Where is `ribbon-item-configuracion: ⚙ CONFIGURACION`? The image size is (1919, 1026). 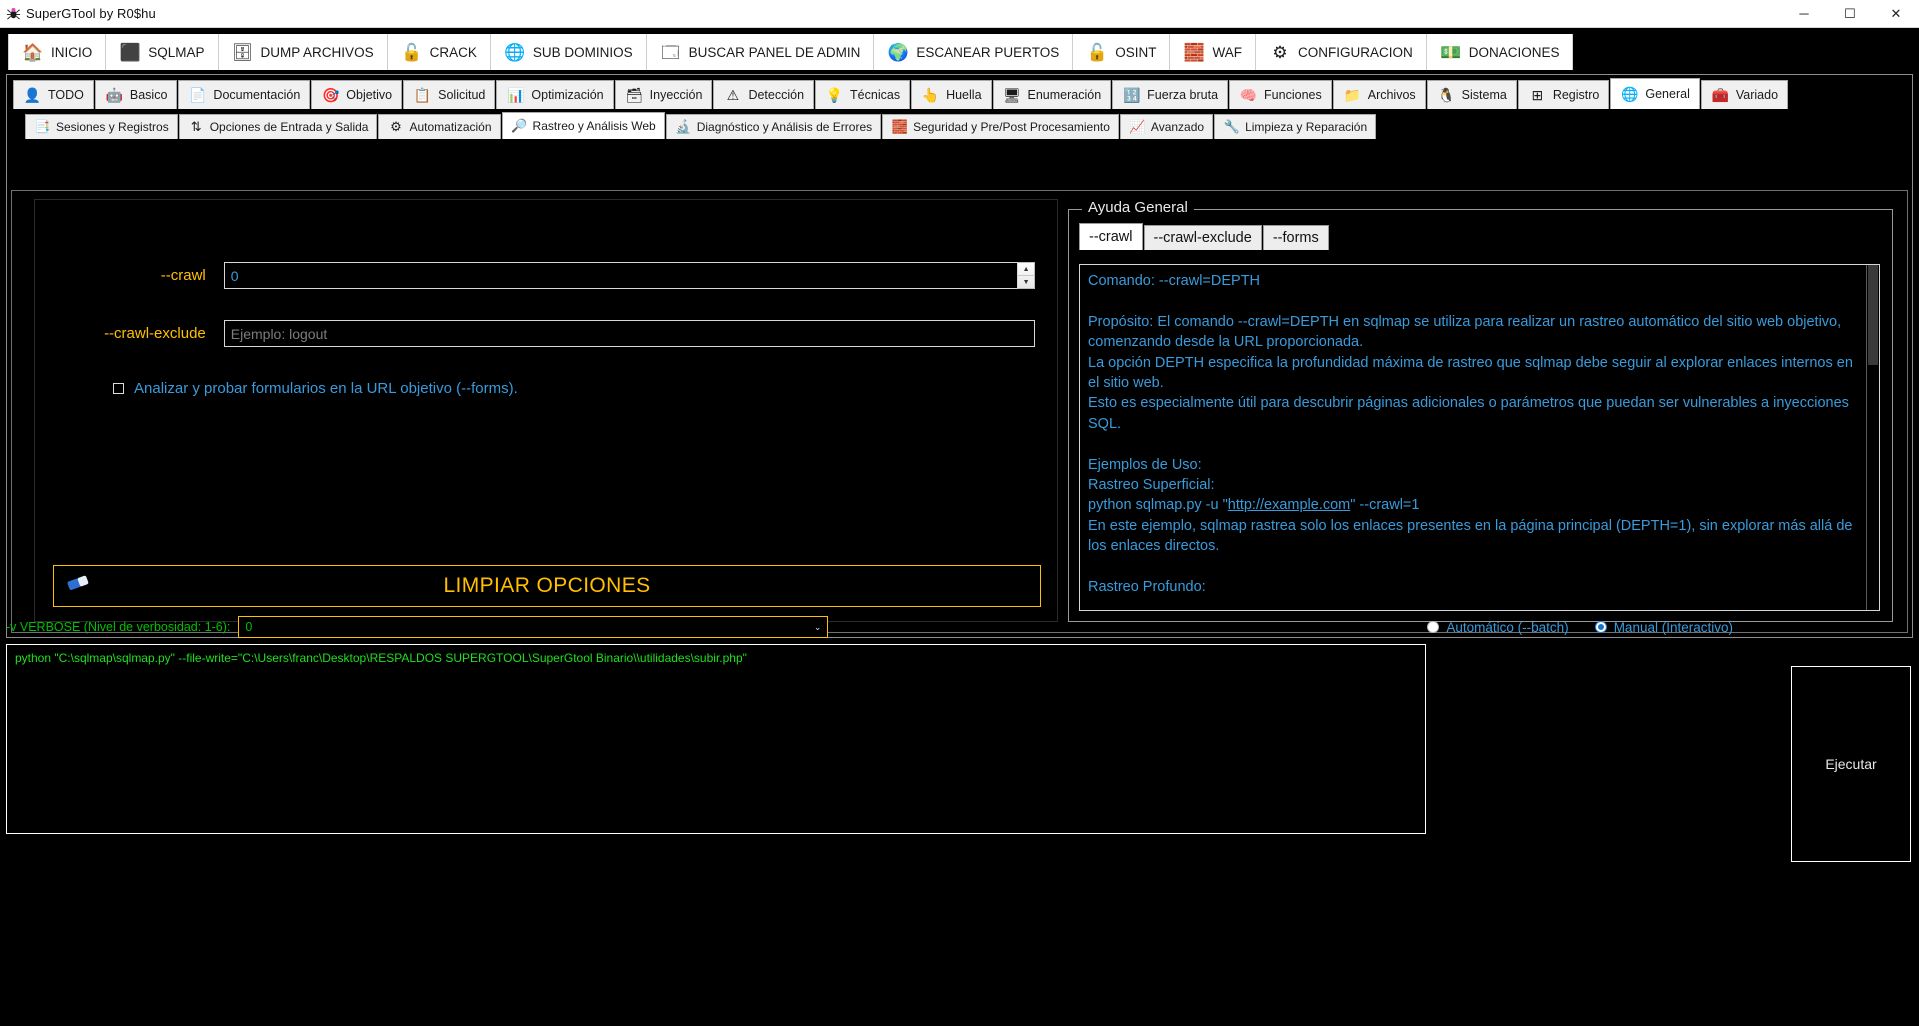 ribbon-item-configuracion: ⚙ CONFIGURACION is located at coordinates (1341, 52).